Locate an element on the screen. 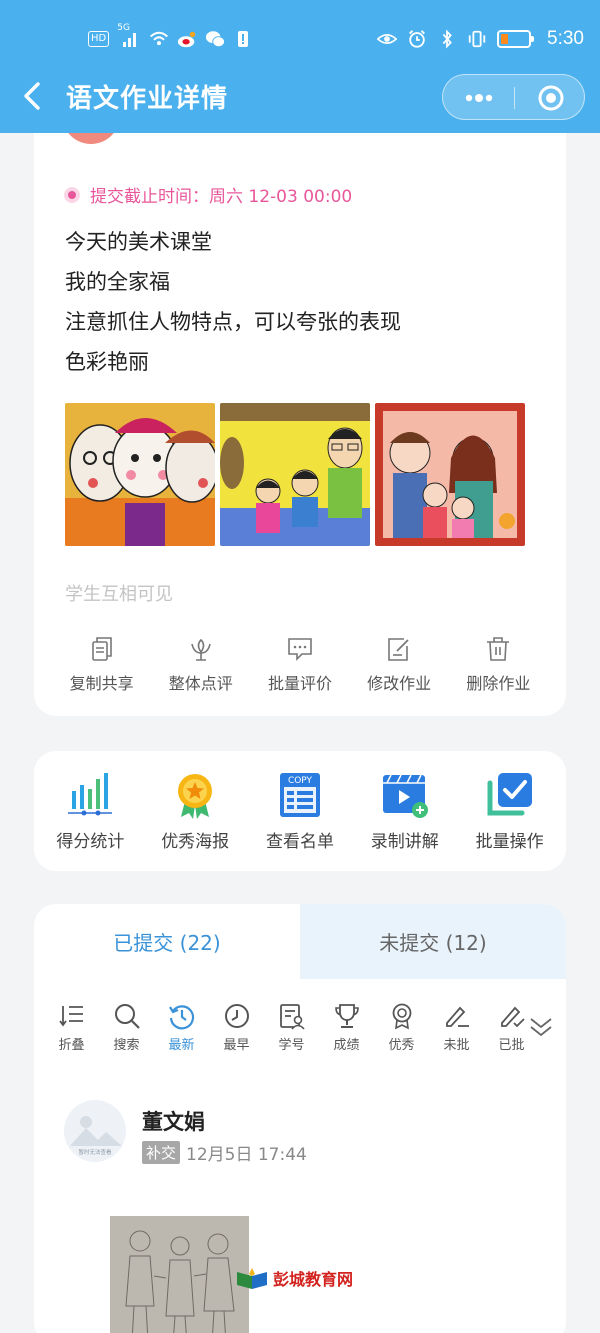 This screenshot has width=600, height=1333. status-time: 5:30 is located at coordinates (565, 38).